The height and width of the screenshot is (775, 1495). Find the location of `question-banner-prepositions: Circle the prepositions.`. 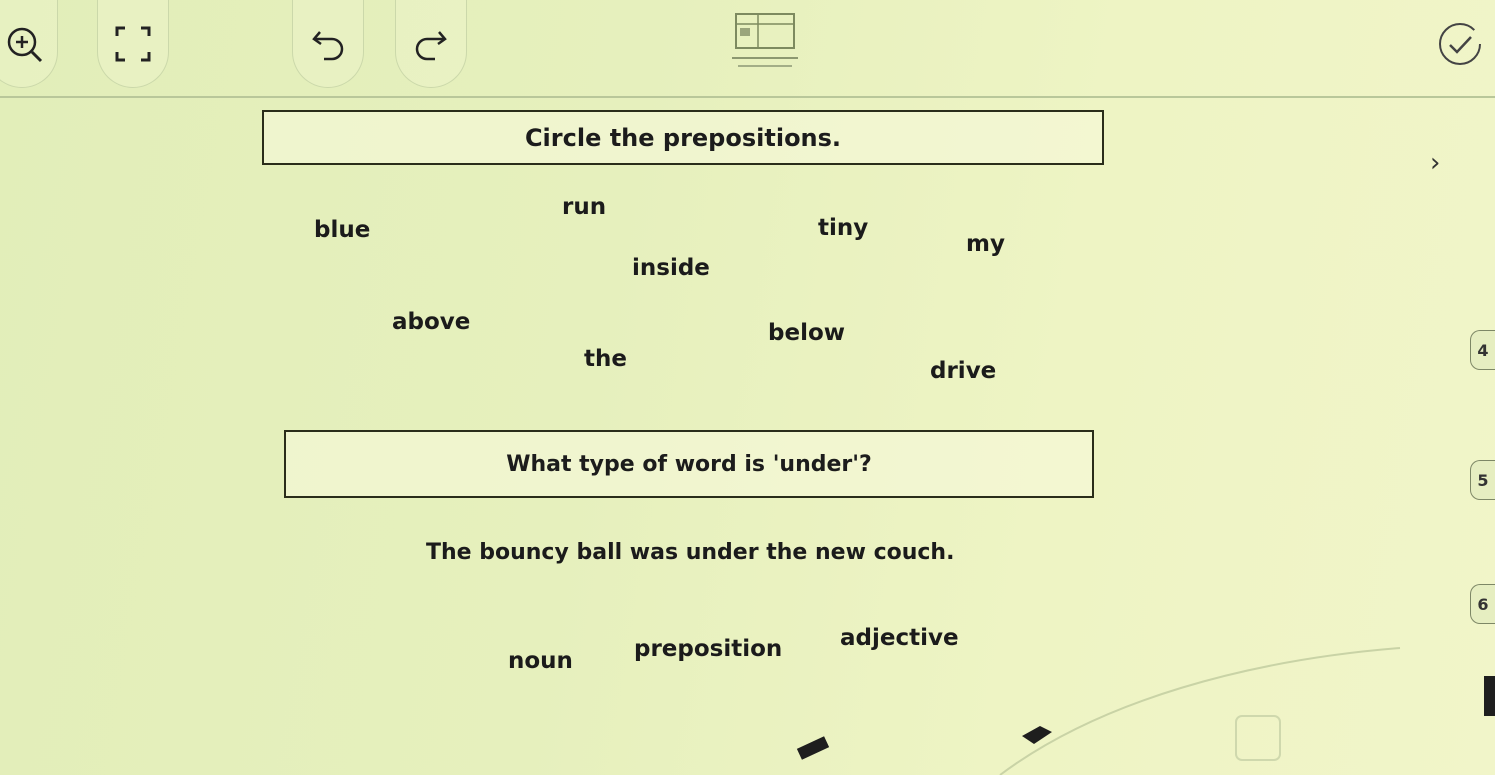

question-banner-prepositions: Circle the prepositions. is located at coordinates (683, 137).